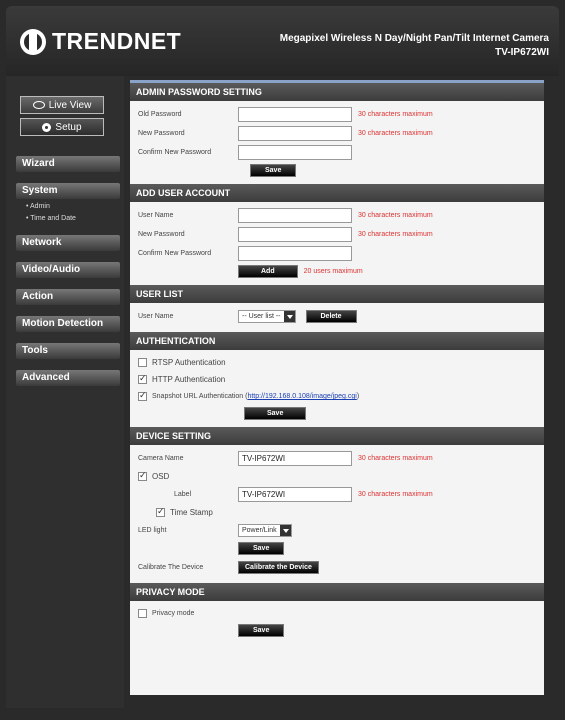  Describe the element at coordinates (47, 127) in the screenshot. I see `gear-icon` at that location.